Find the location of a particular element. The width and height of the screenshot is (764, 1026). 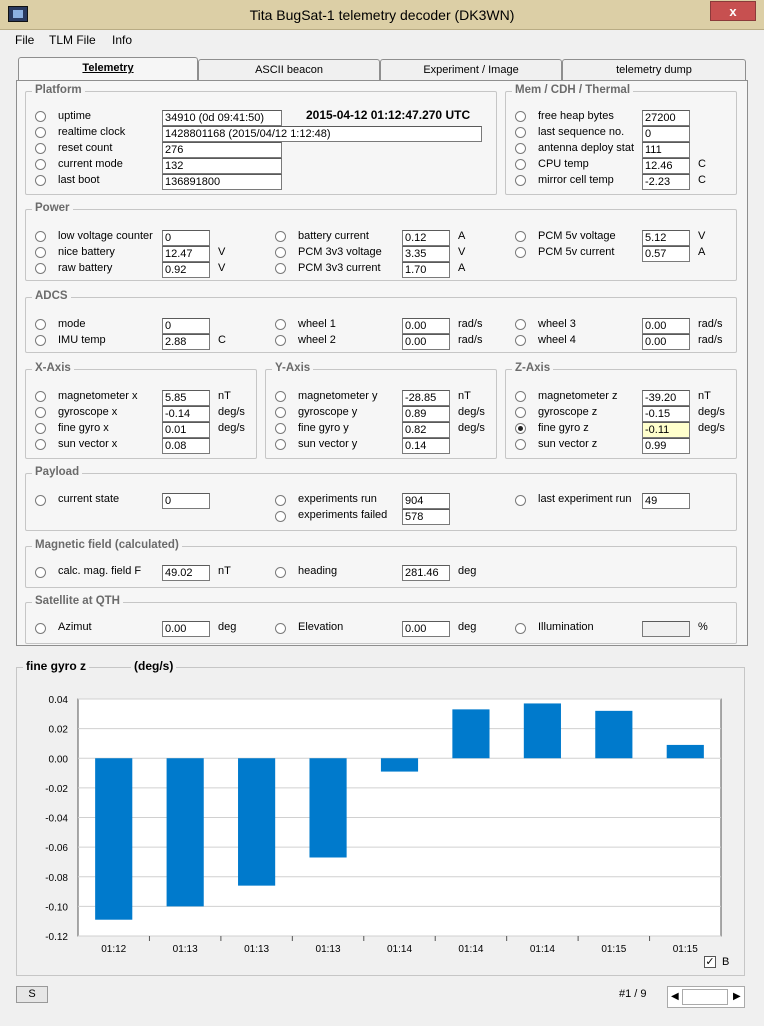

qth-label: Elevation is located at coordinates (321, 627).